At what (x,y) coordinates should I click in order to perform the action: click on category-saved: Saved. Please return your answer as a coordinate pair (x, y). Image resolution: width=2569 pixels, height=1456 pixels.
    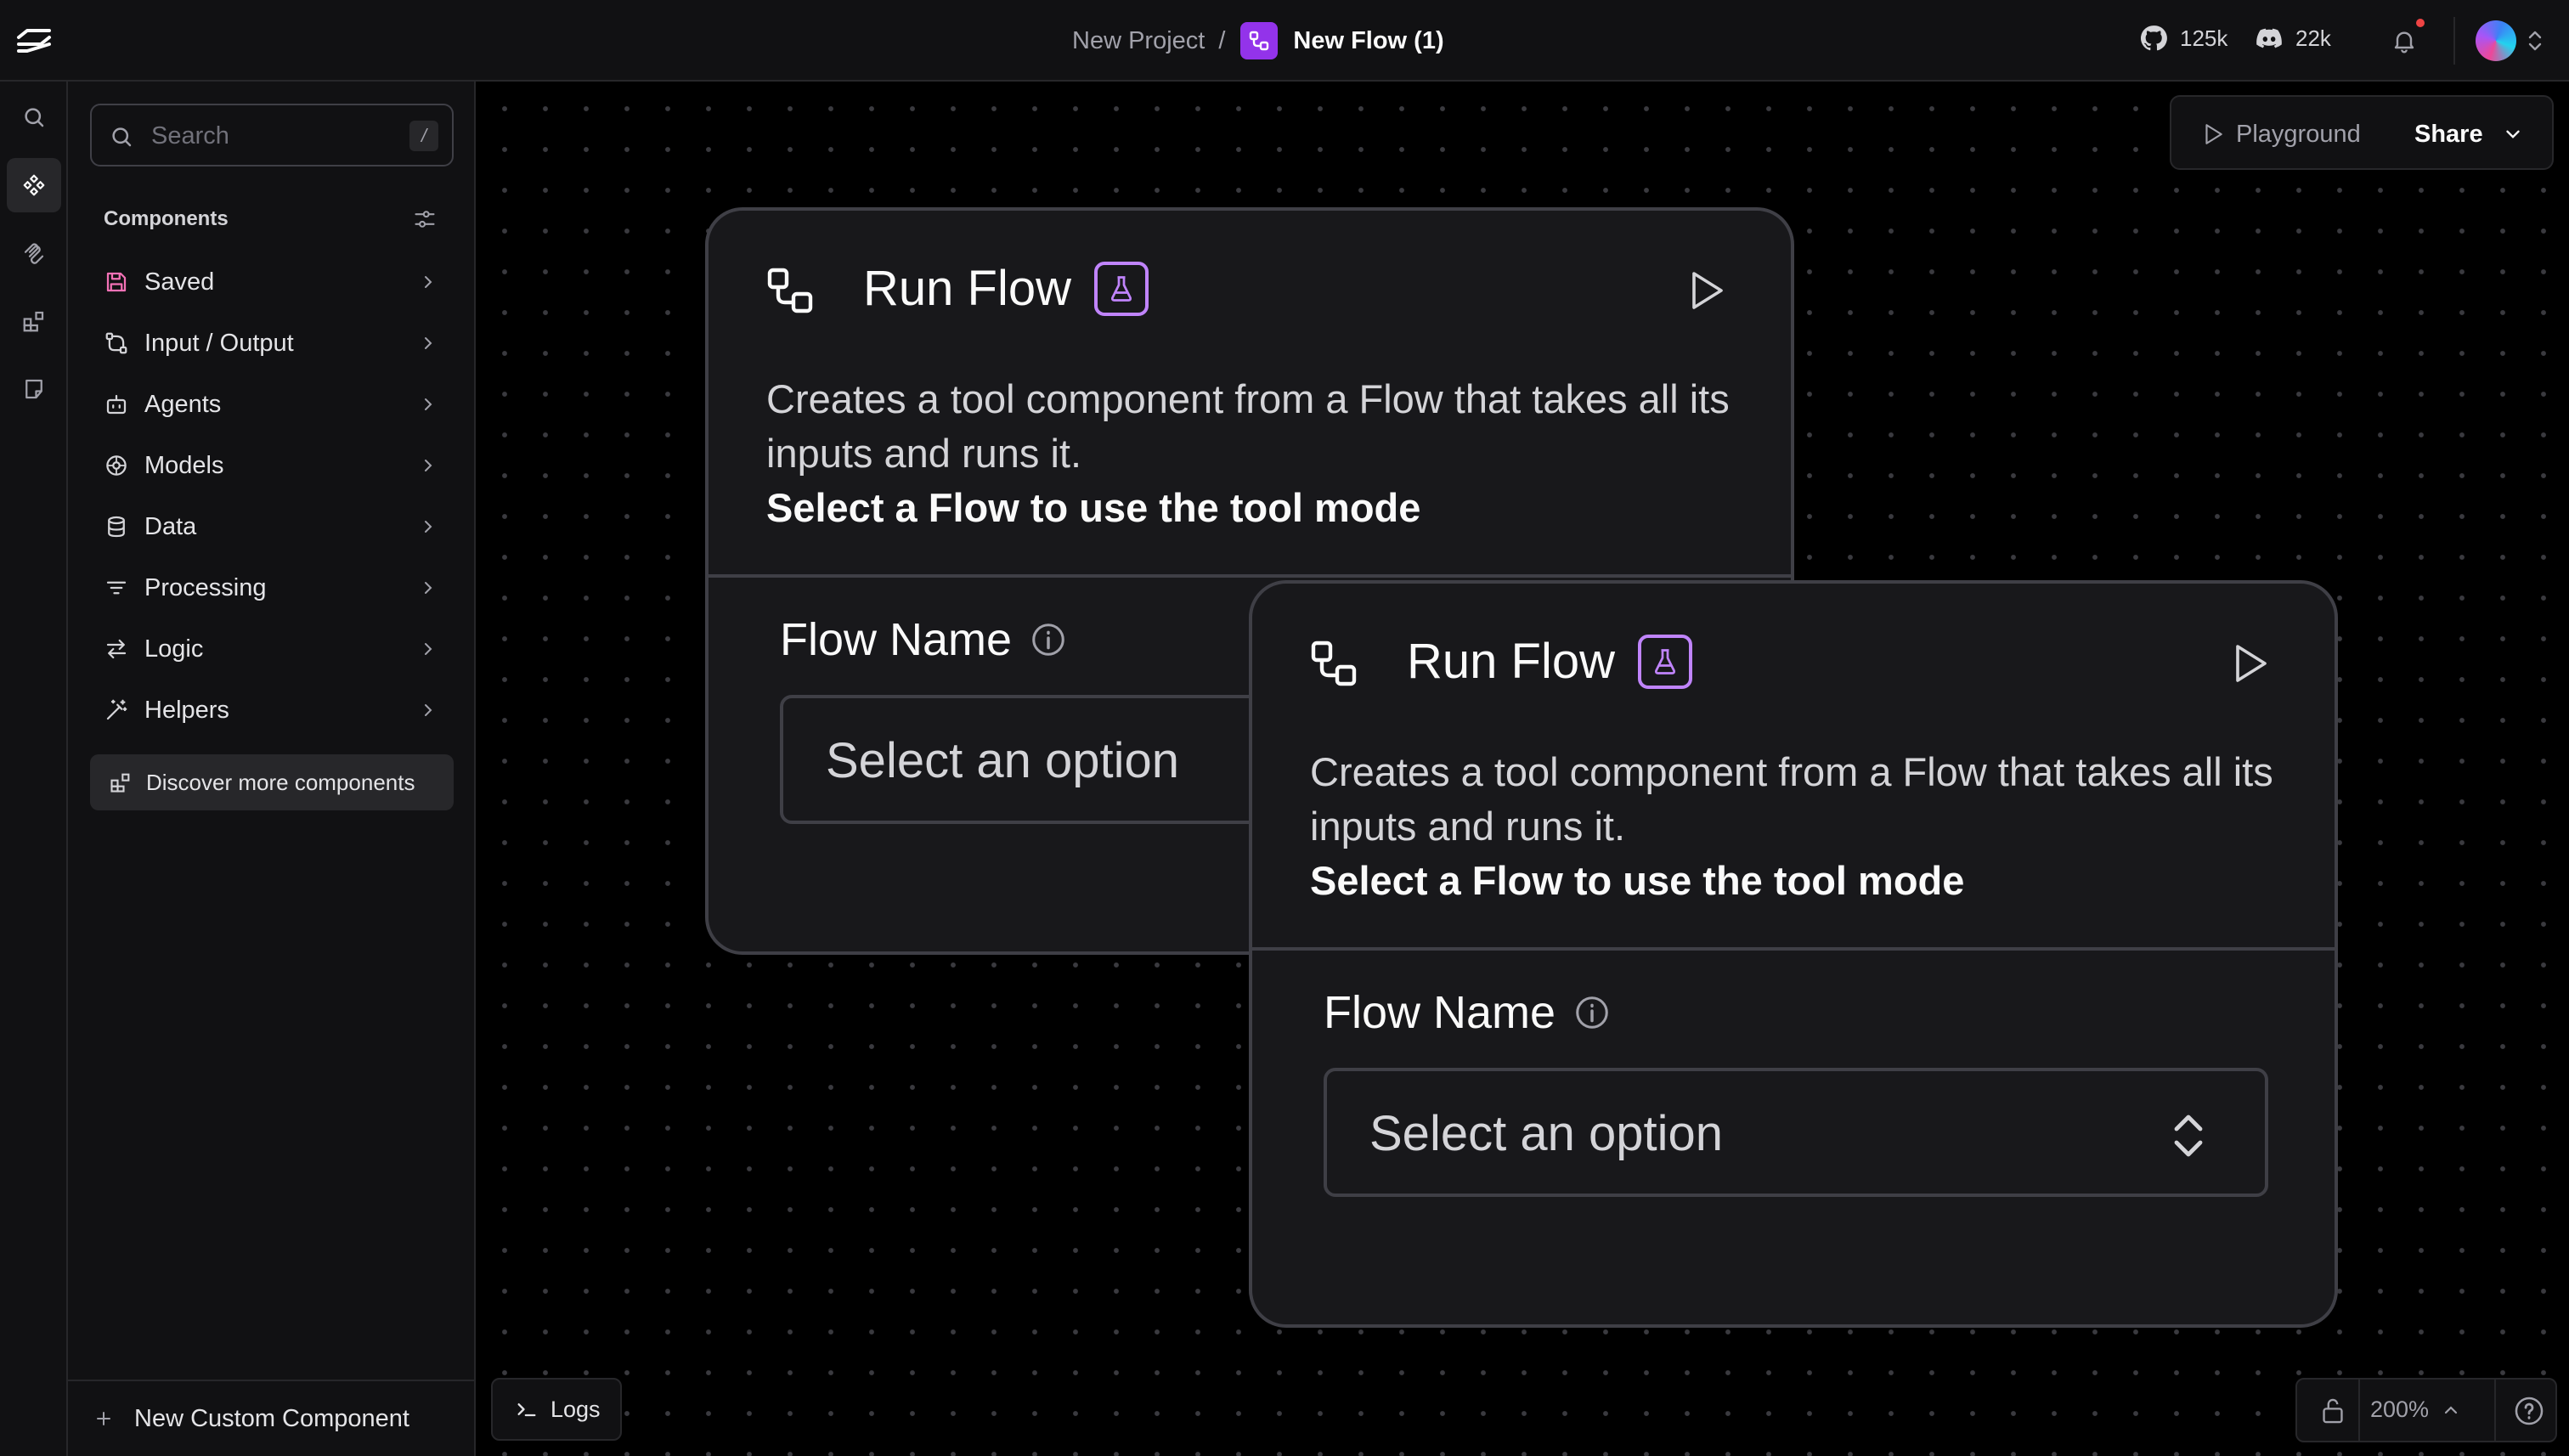
    Looking at the image, I should click on (272, 282).